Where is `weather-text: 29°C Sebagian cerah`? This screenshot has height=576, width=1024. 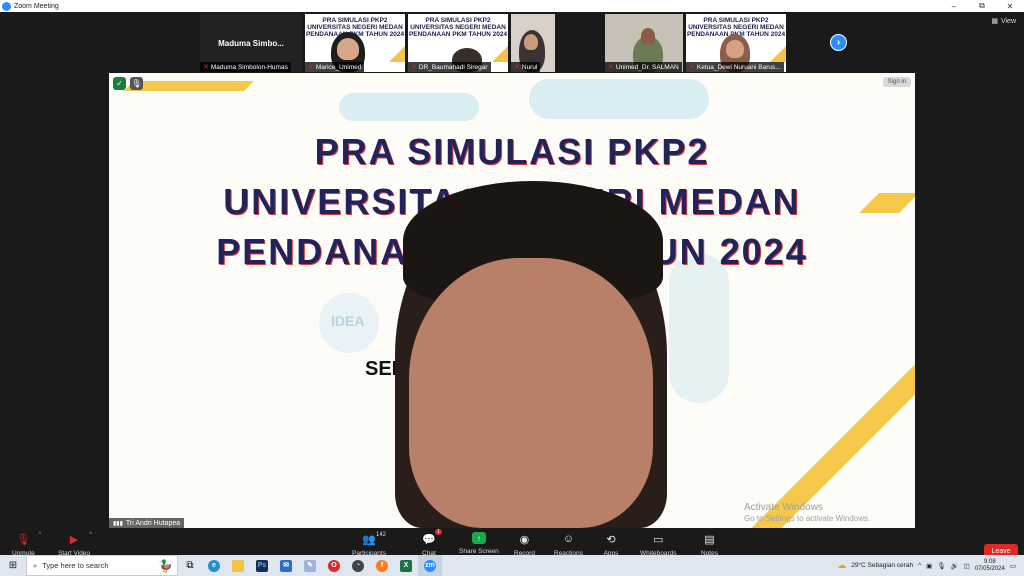 weather-text: 29°C Sebagian cerah is located at coordinates (882, 565).